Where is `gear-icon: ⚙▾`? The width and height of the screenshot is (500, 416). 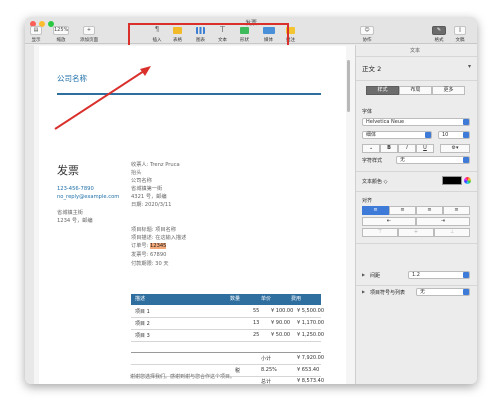
gear-icon: ⚙▾ is located at coordinates (455, 148).